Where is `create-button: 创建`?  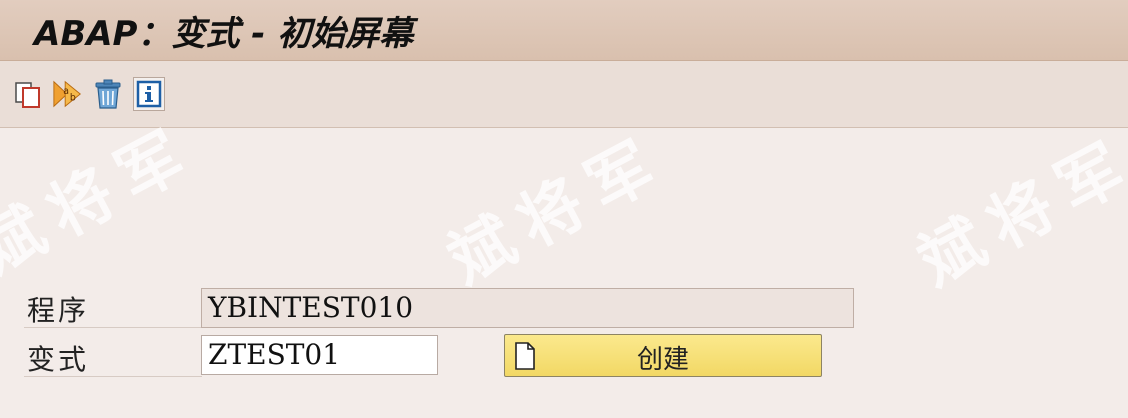
create-button: 创建 is located at coordinates (663, 355).